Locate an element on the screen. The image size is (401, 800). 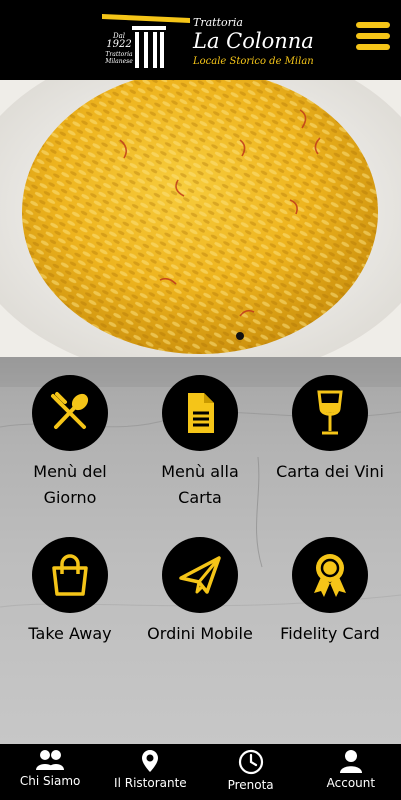
shopping-bag-icon is located at coordinates (70, 575).